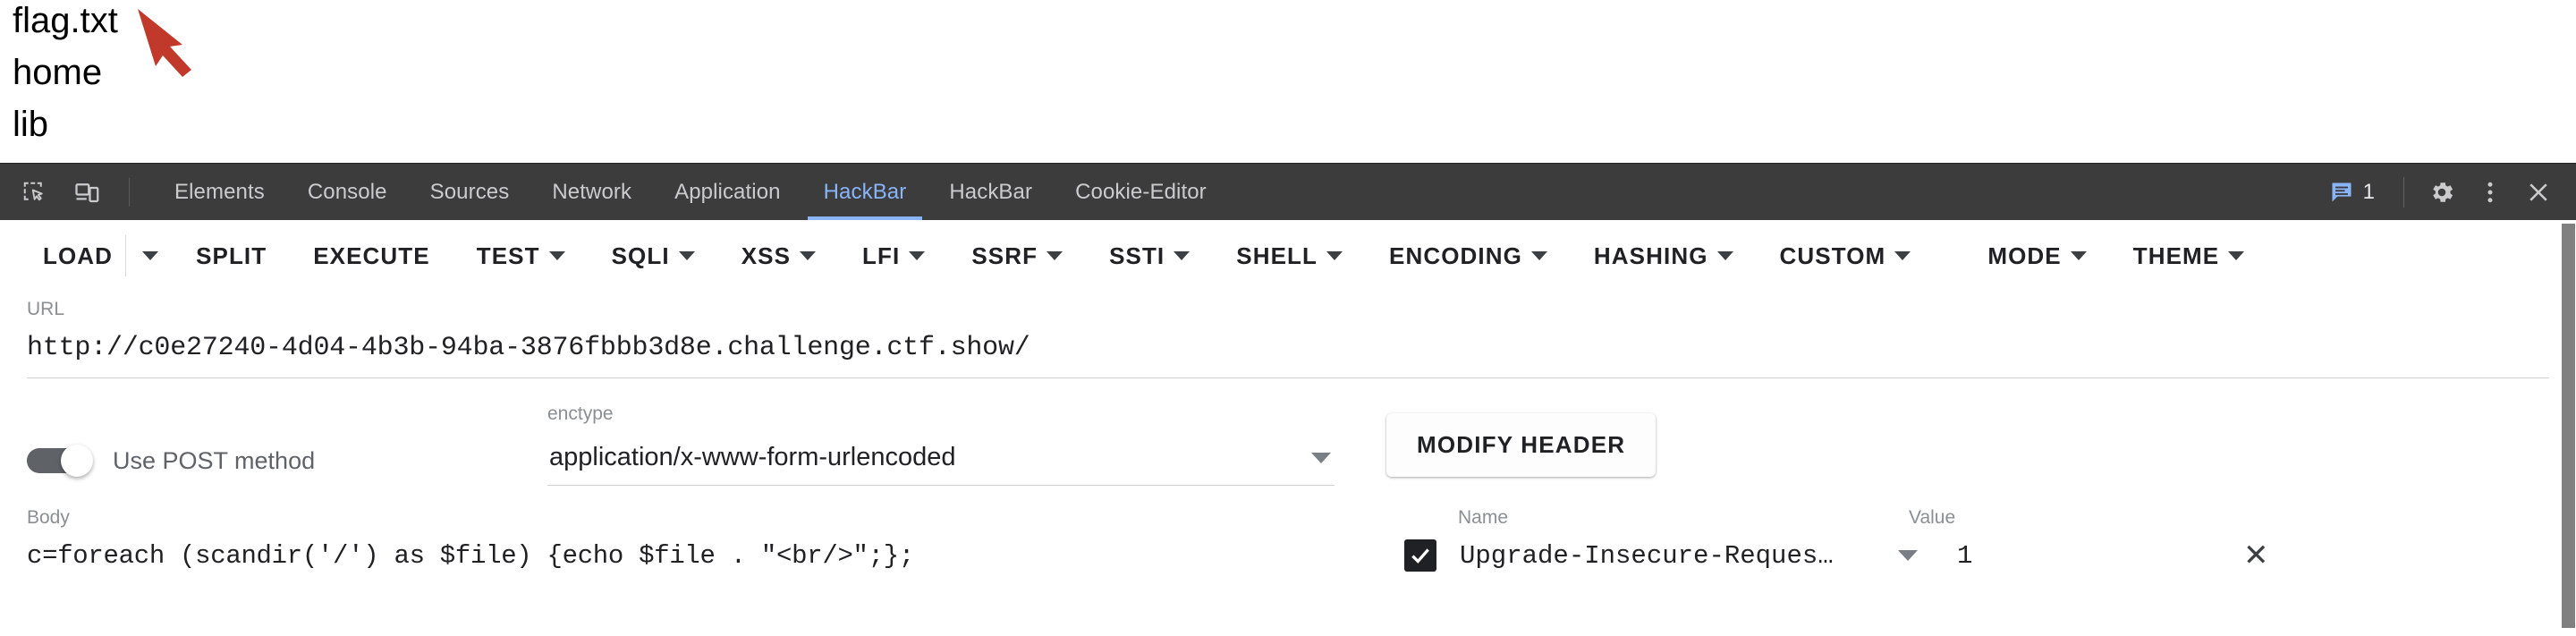 The height and width of the screenshot is (636, 2576). I want to click on inspect-element-icon, so click(34, 192).